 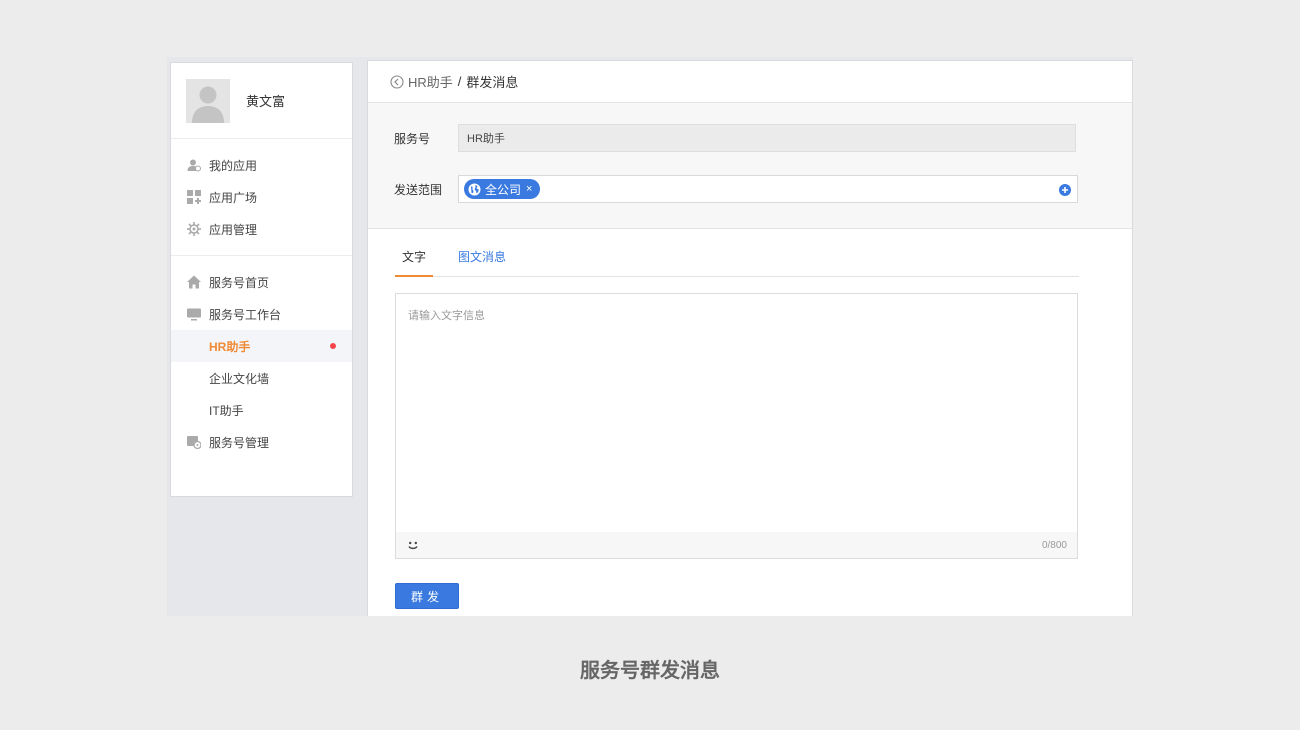 I want to click on nav-item-service-home: 服务号首页, so click(x=261, y=282).